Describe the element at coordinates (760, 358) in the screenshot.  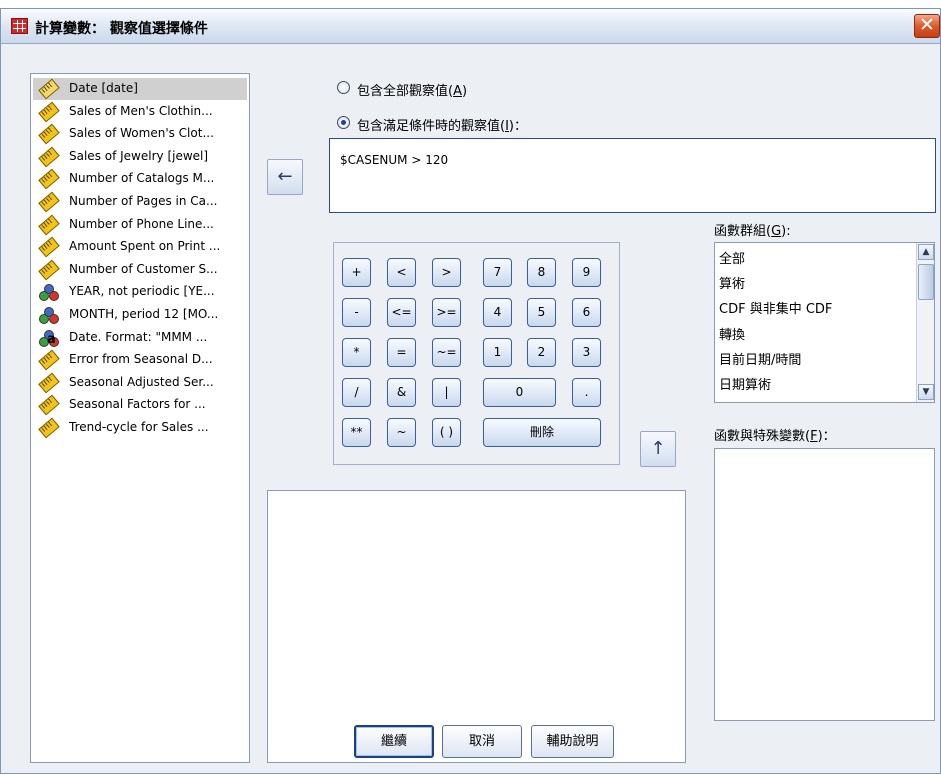
I see `function-group-item: 目前日期/時間` at that location.